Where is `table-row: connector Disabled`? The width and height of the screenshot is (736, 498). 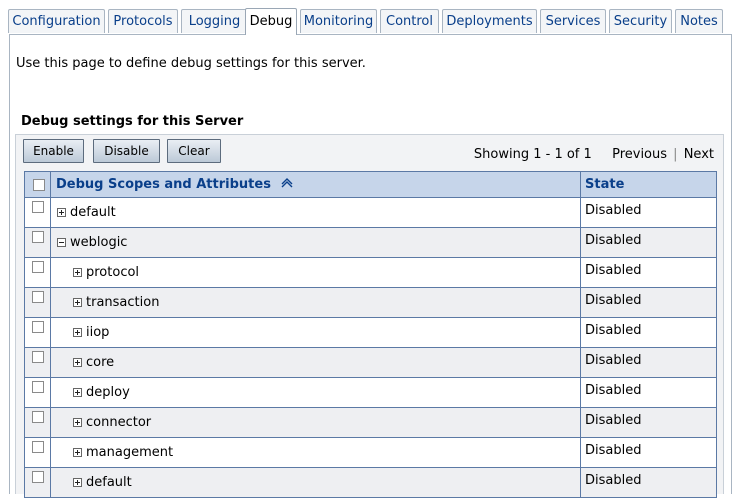 table-row: connector Disabled is located at coordinates (370, 422).